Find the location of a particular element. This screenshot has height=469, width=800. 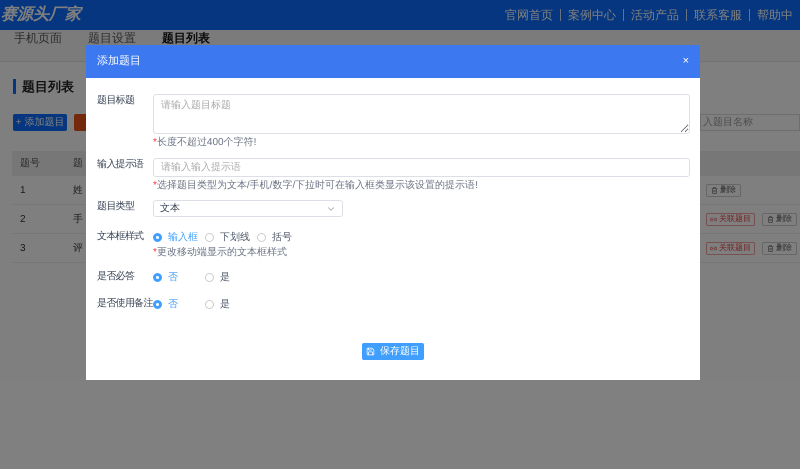

hint-text: *选择题目类型为文本/手机/数字/下拉时可在输入框类显示该设置的提示语! is located at coordinates (316, 186).